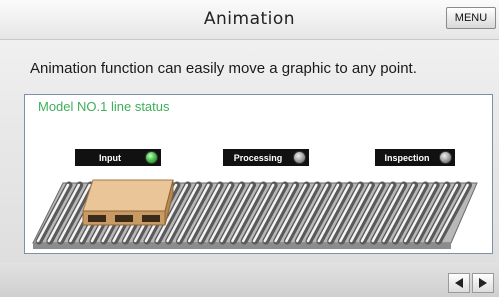 Image resolution: width=499 pixels, height=297 pixels. Describe the element at coordinates (249, 279) in the screenshot. I see `footer-bar` at that location.